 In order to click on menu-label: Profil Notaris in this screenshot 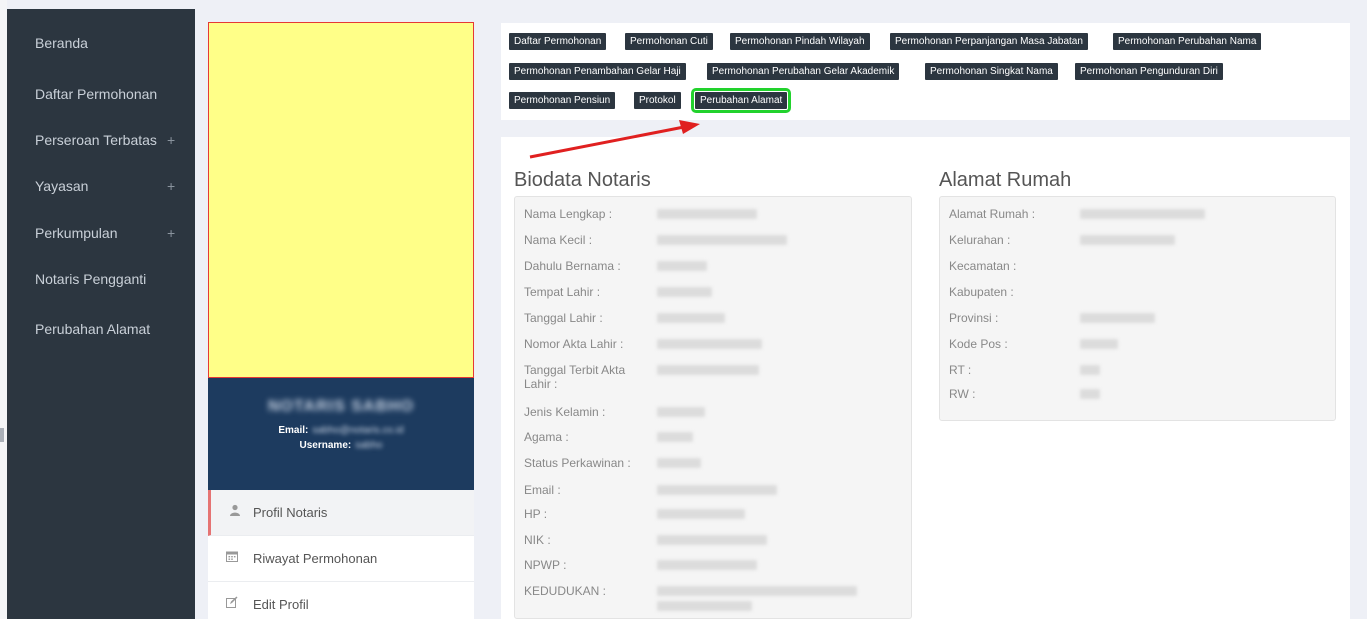, I will do `click(290, 512)`.